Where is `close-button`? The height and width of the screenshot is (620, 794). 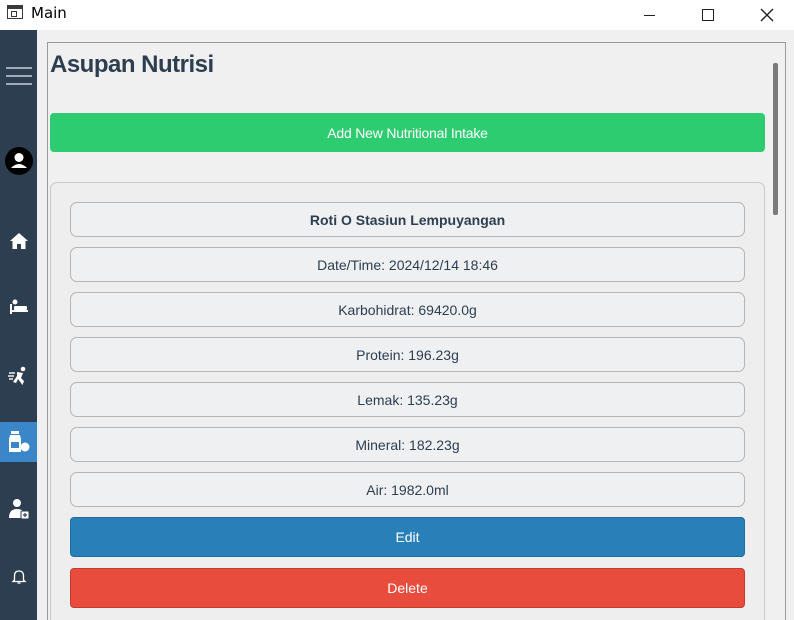
close-button is located at coordinates (766, 15).